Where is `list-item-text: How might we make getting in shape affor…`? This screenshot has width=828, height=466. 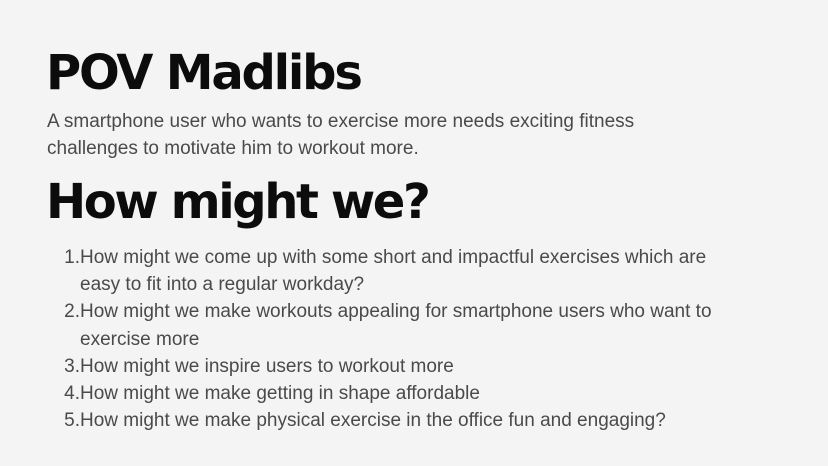
list-item-text: How might we make getting in shape affor… is located at coordinates (280, 394).